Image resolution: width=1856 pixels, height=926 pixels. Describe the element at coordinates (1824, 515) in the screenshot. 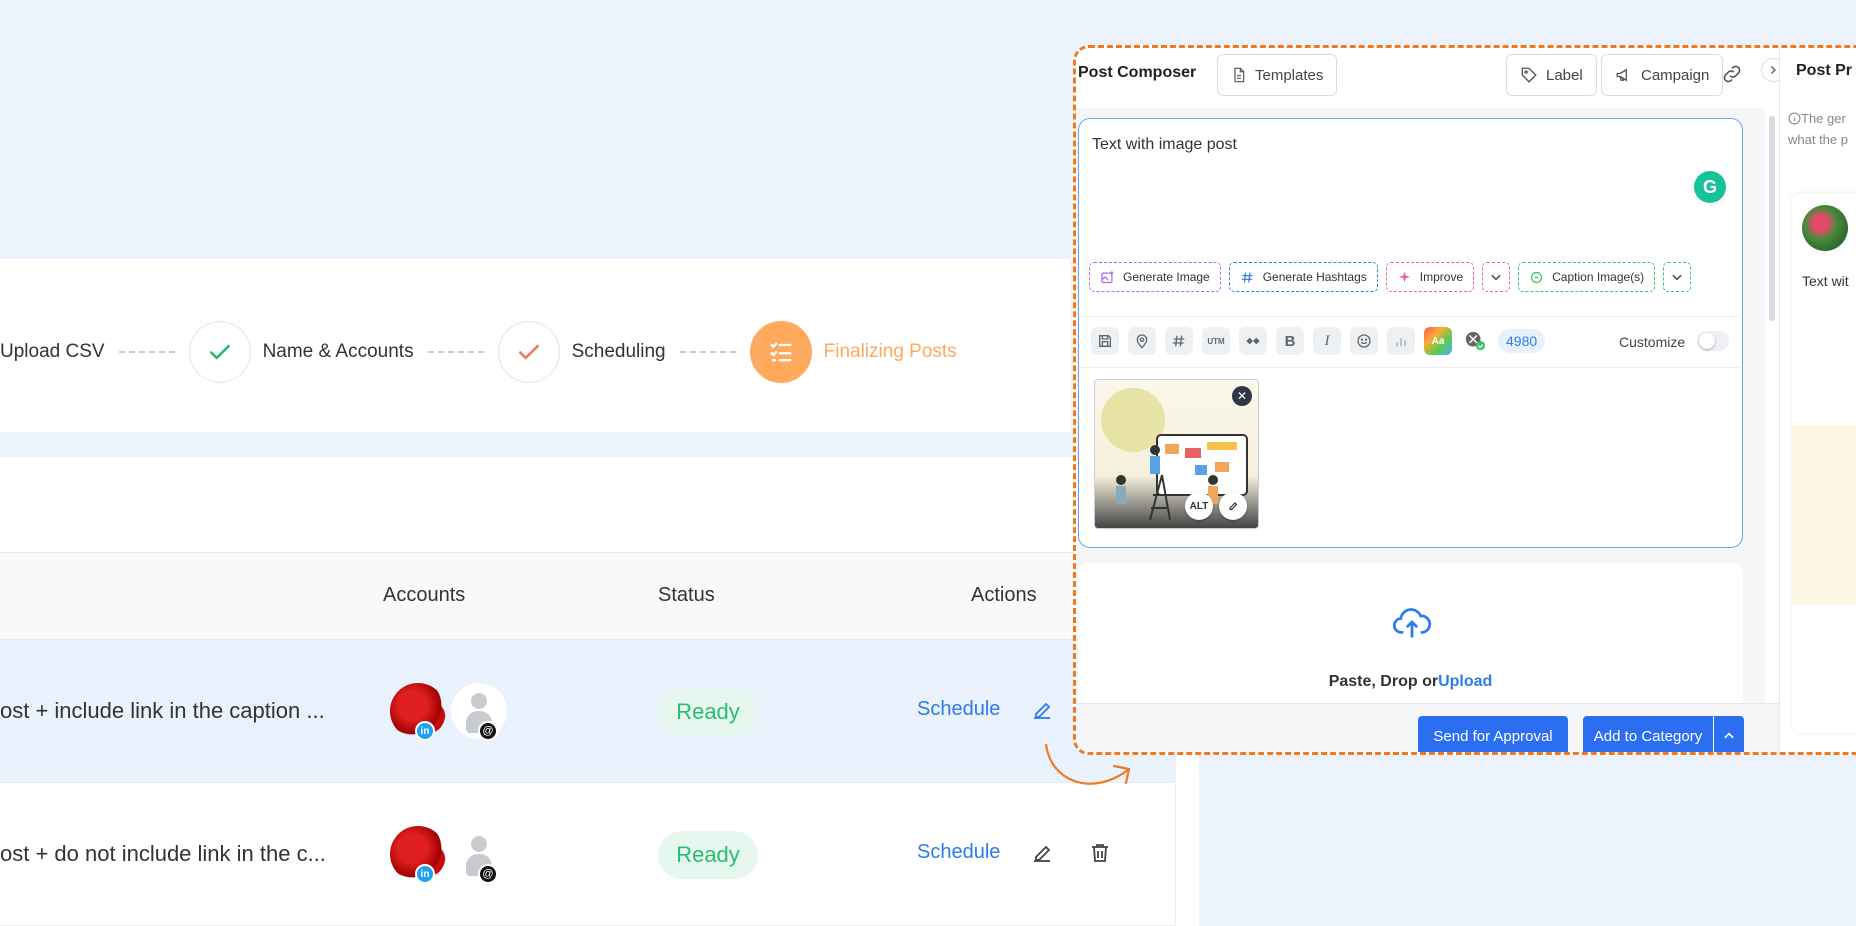

I see `preview-image` at that location.